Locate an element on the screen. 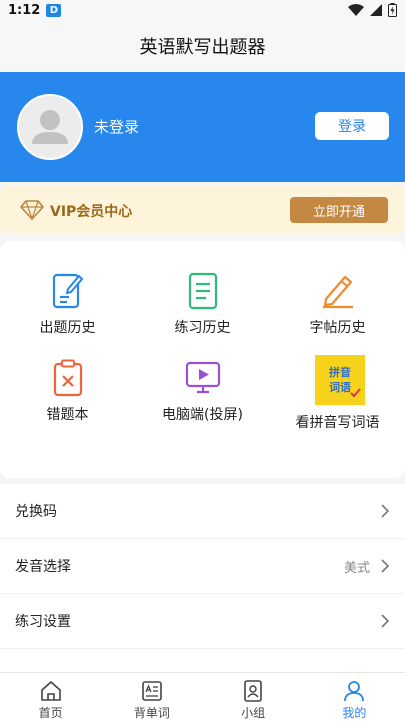 Image resolution: width=405 pixels, height=723 pixels. login-status-text: 未登录 is located at coordinates (117, 127).